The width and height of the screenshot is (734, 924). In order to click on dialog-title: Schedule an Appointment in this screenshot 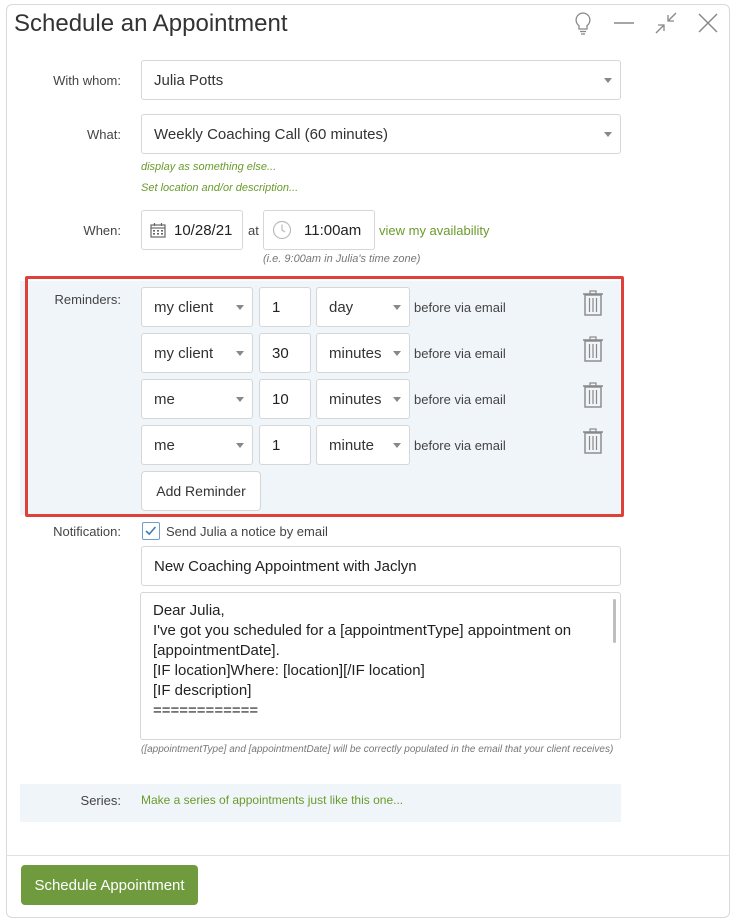, I will do `click(151, 23)`.